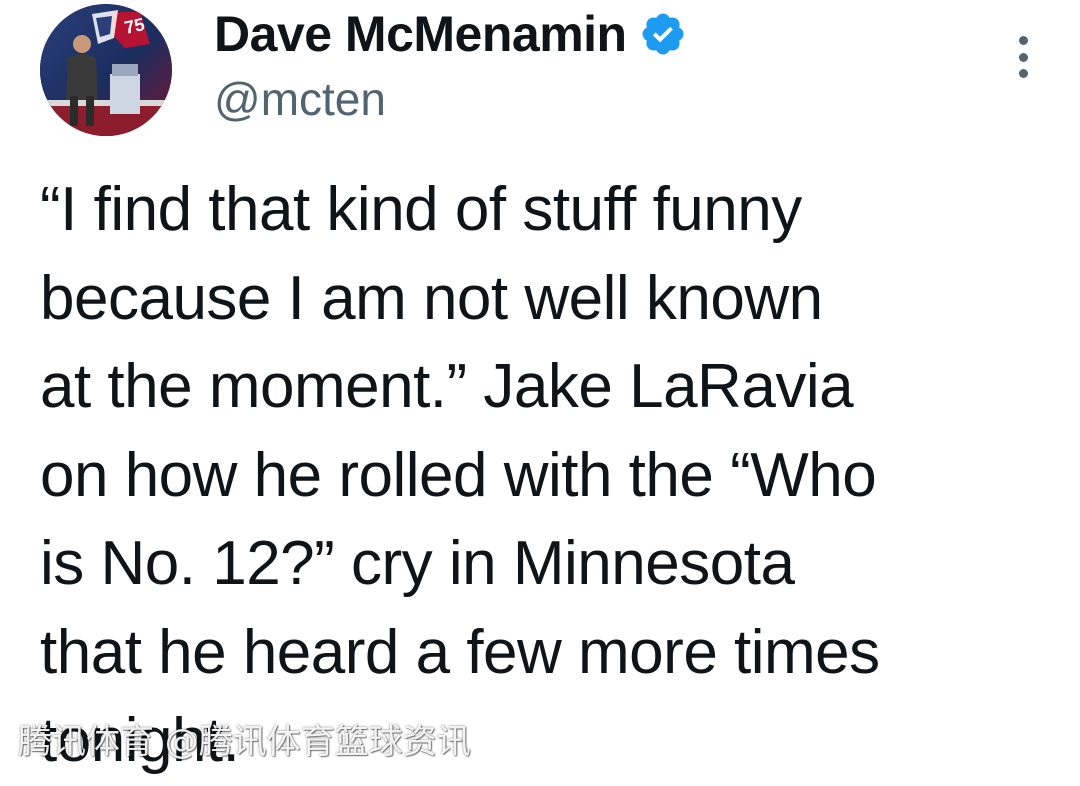 This screenshot has height=786, width=1080. I want to click on verified-badge-icon, so click(663, 34).